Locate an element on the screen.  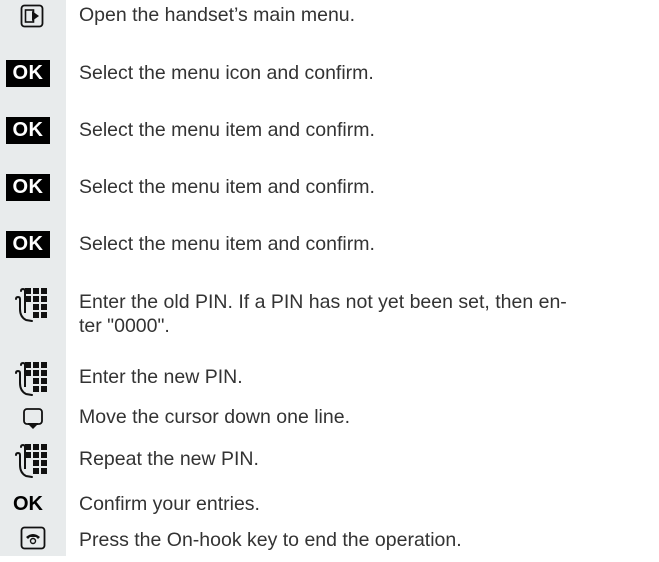
on-hook-key-icon is located at coordinates (33, 538).